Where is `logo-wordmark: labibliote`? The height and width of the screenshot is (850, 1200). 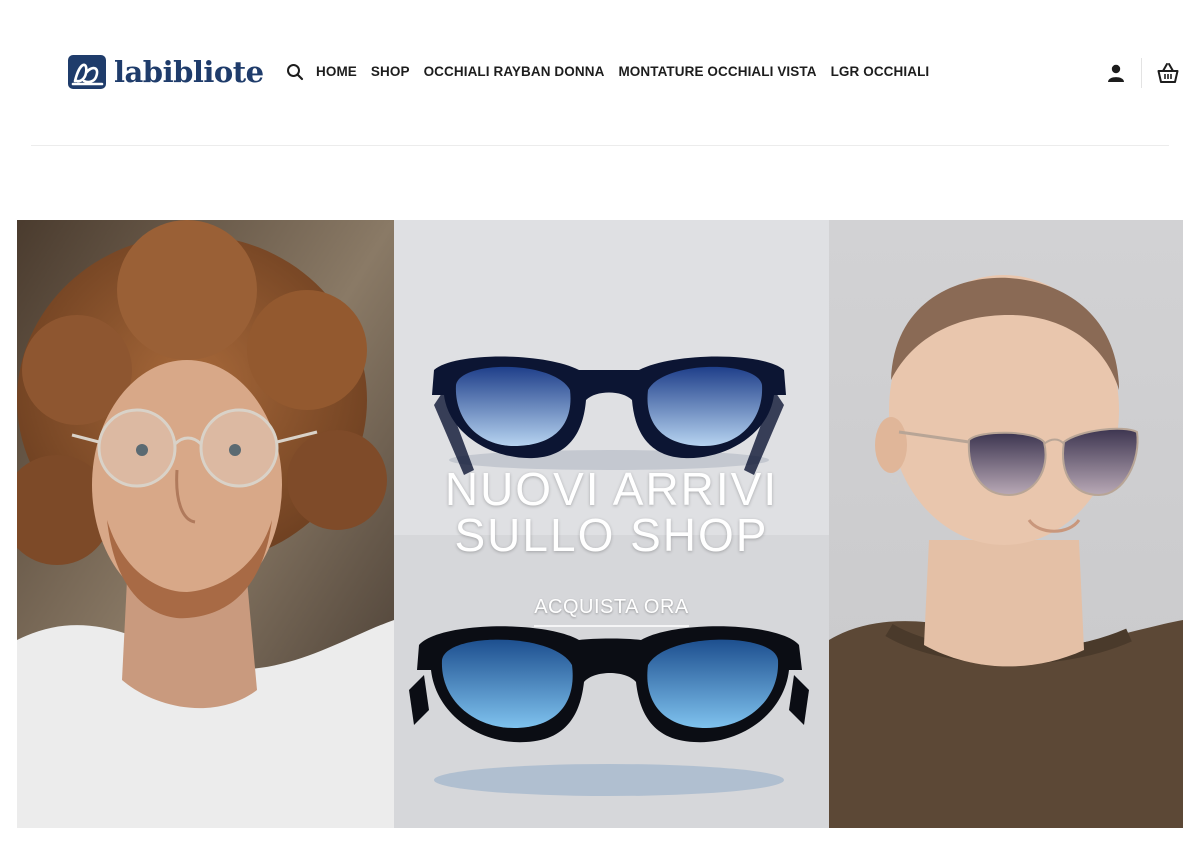 logo-wordmark: labibliote is located at coordinates (189, 71).